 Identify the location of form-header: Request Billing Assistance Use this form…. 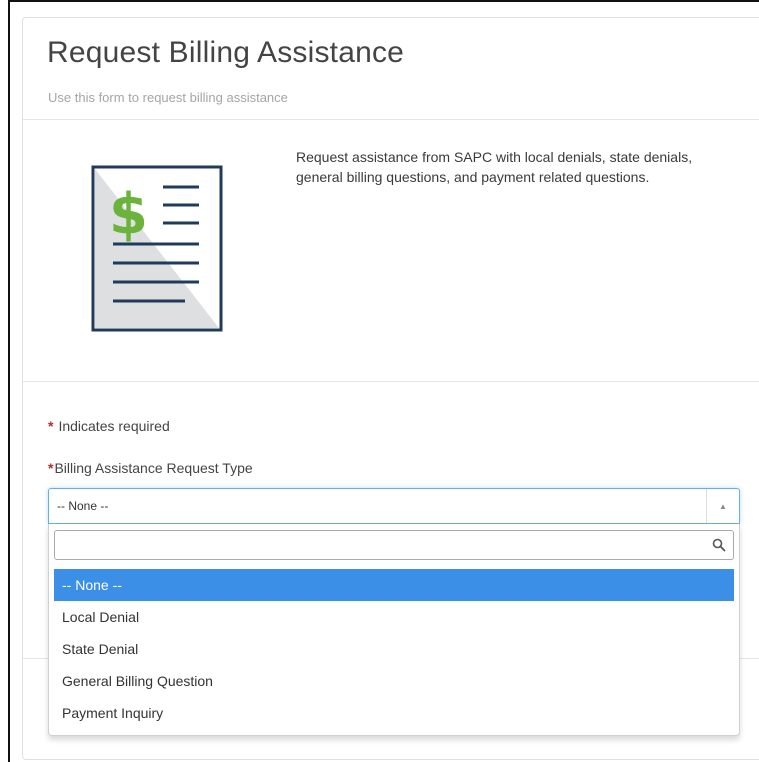
(391, 69).